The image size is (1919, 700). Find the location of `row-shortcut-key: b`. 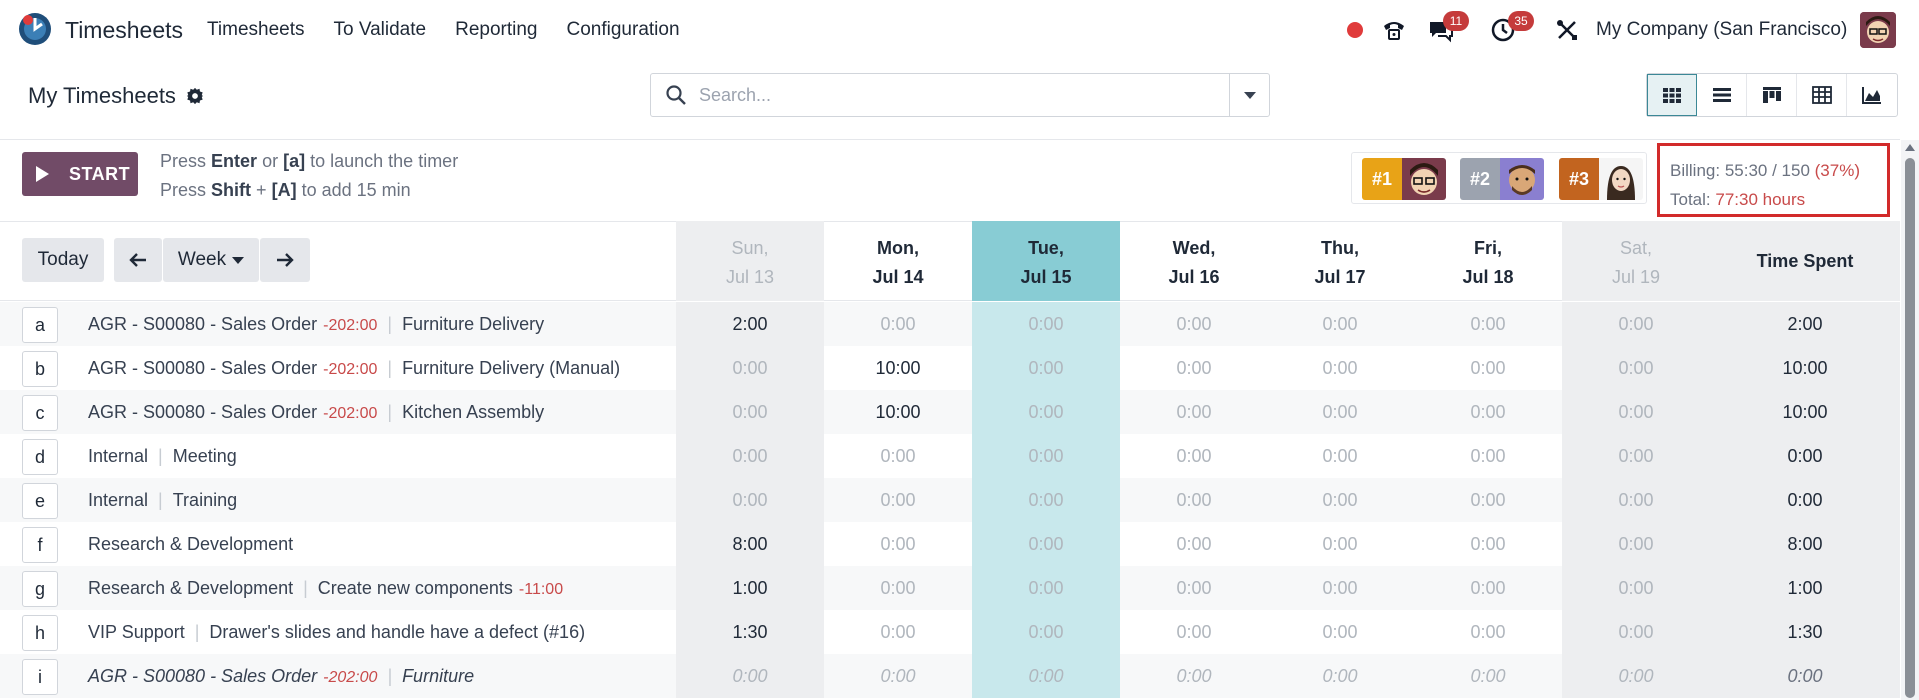

row-shortcut-key: b is located at coordinates (40, 369).